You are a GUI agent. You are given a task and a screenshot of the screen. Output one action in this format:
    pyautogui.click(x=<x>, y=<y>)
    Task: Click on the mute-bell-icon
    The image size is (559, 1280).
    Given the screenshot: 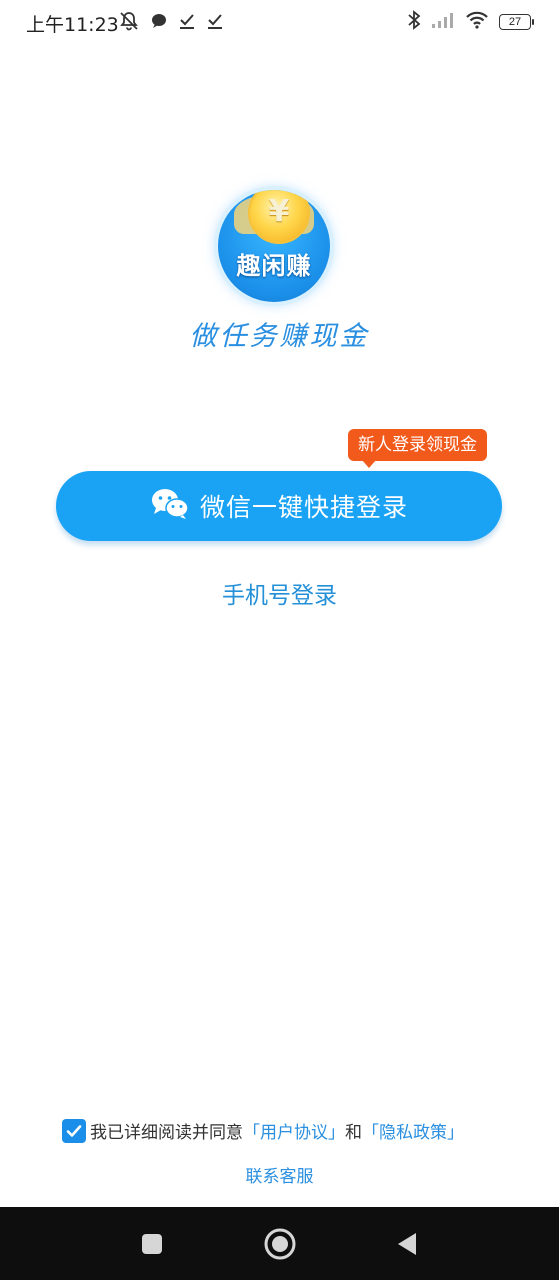 What is the action you would take?
    pyautogui.click(x=129, y=23)
    